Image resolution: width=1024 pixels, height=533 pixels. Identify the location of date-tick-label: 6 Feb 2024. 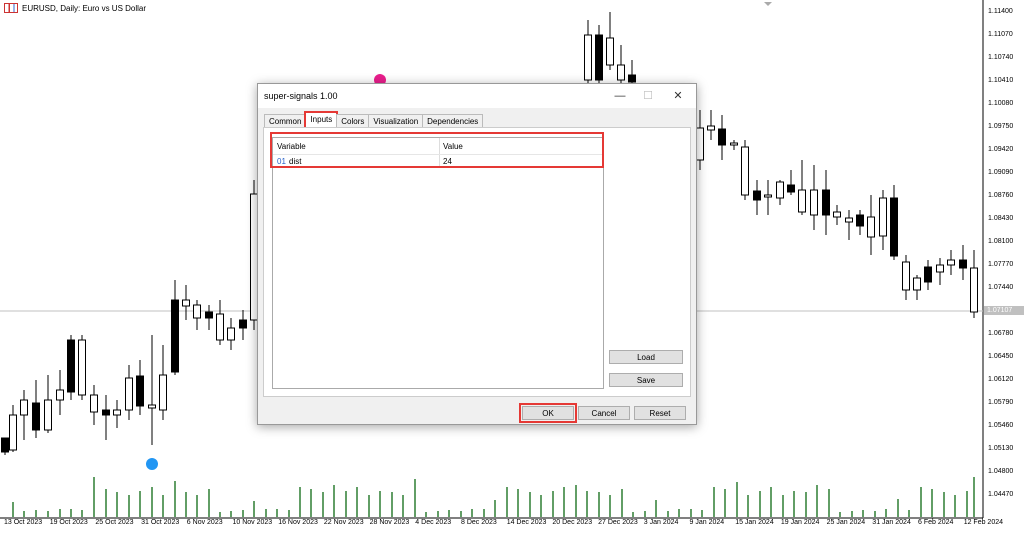
(936, 522).